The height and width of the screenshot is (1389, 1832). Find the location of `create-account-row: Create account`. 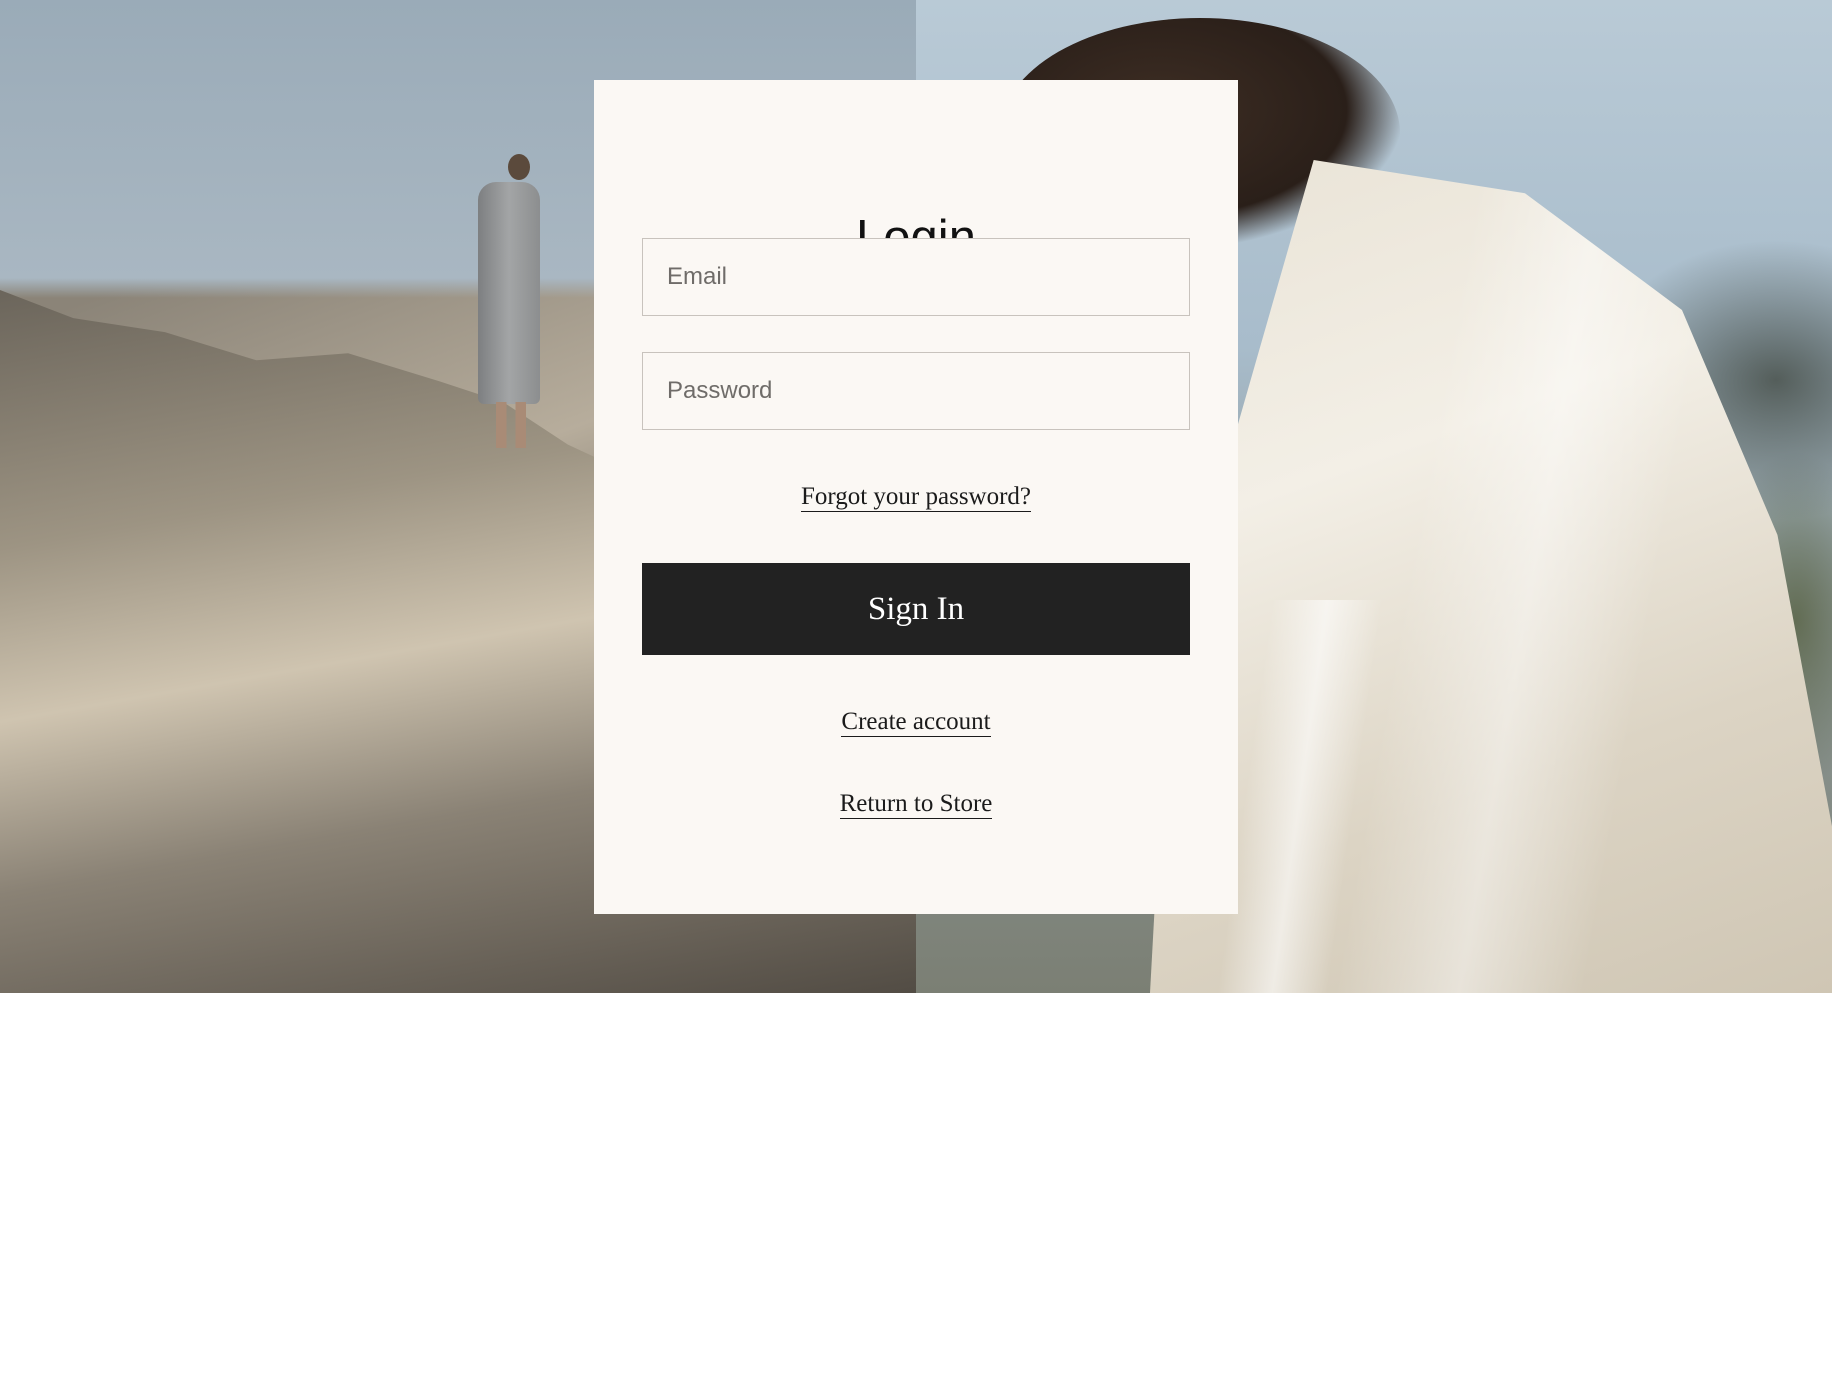

create-account-row: Create account is located at coordinates (916, 722).